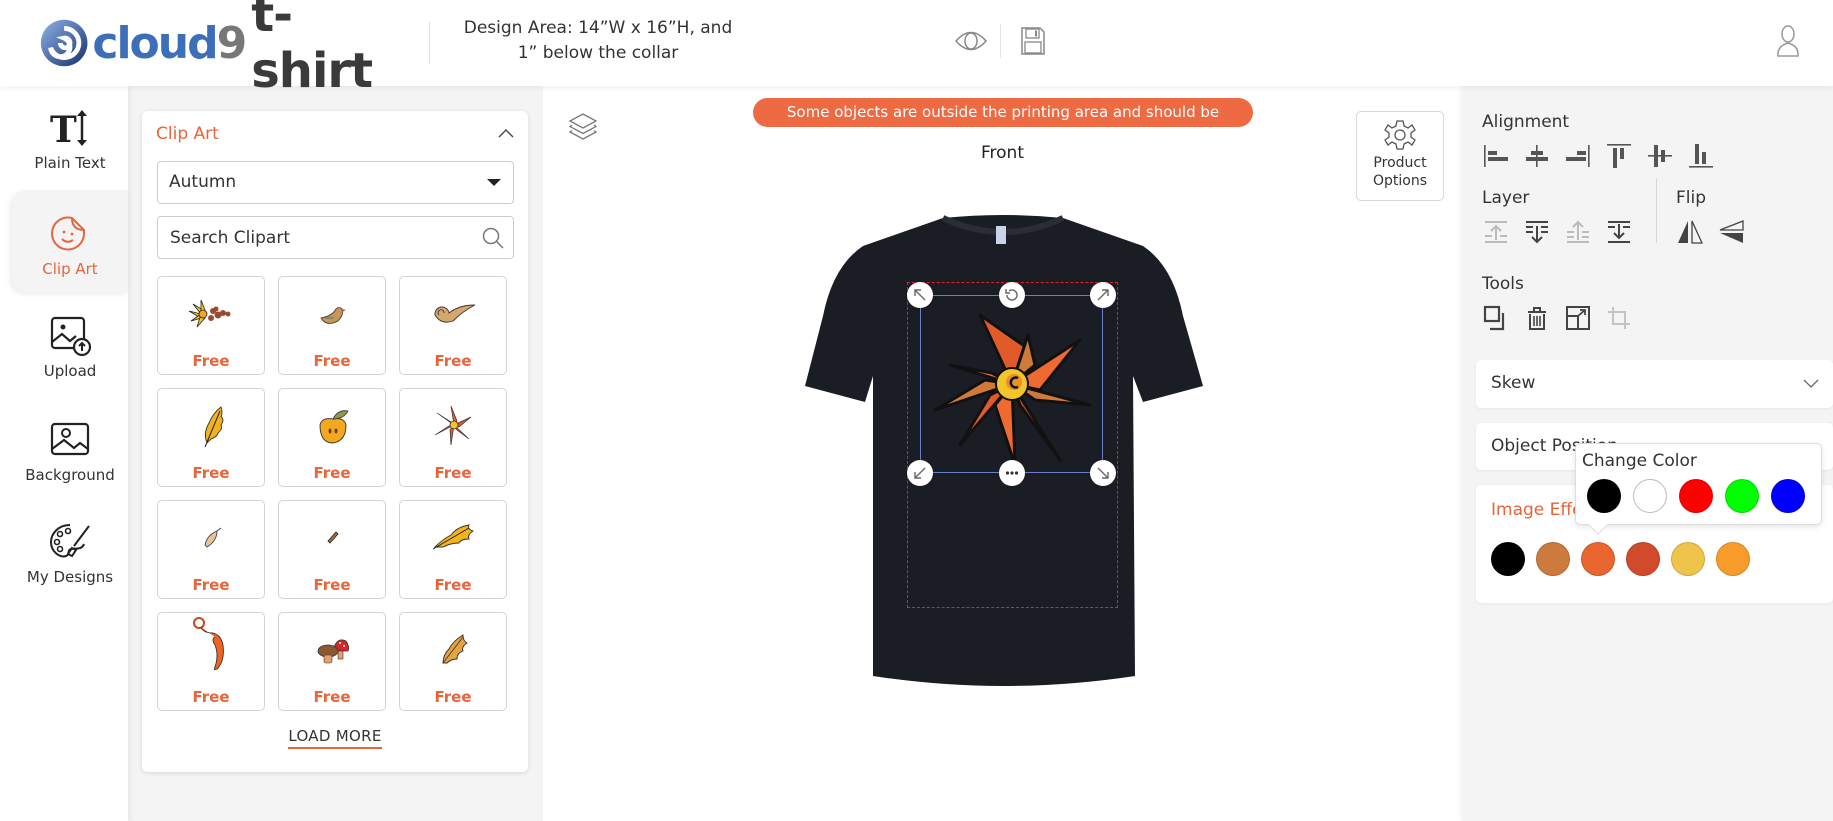 The width and height of the screenshot is (1833, 821). I want to click on save-icon, so click(1033, 41).